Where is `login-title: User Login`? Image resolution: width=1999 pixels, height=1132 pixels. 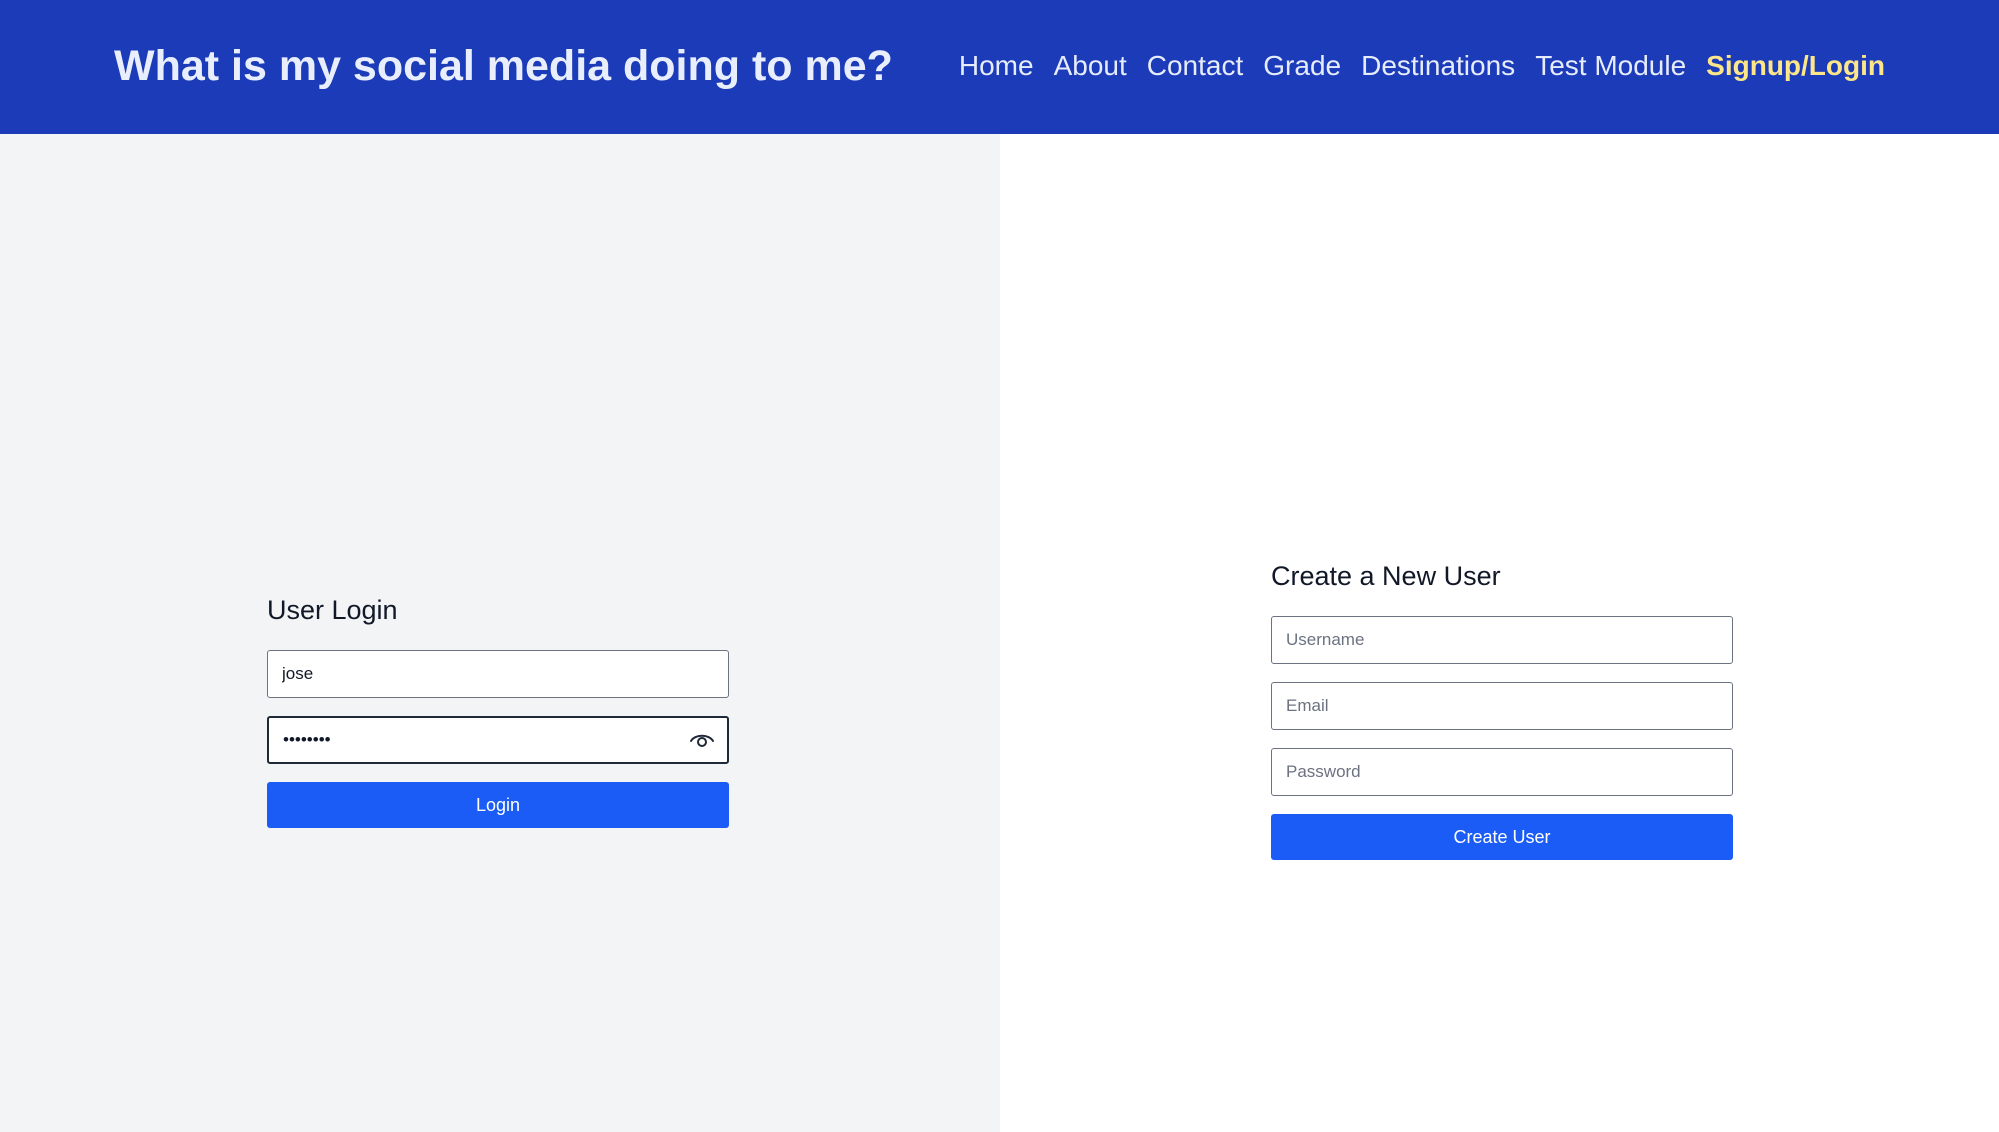
login-title: User Login is located at coordinates (332, 610).